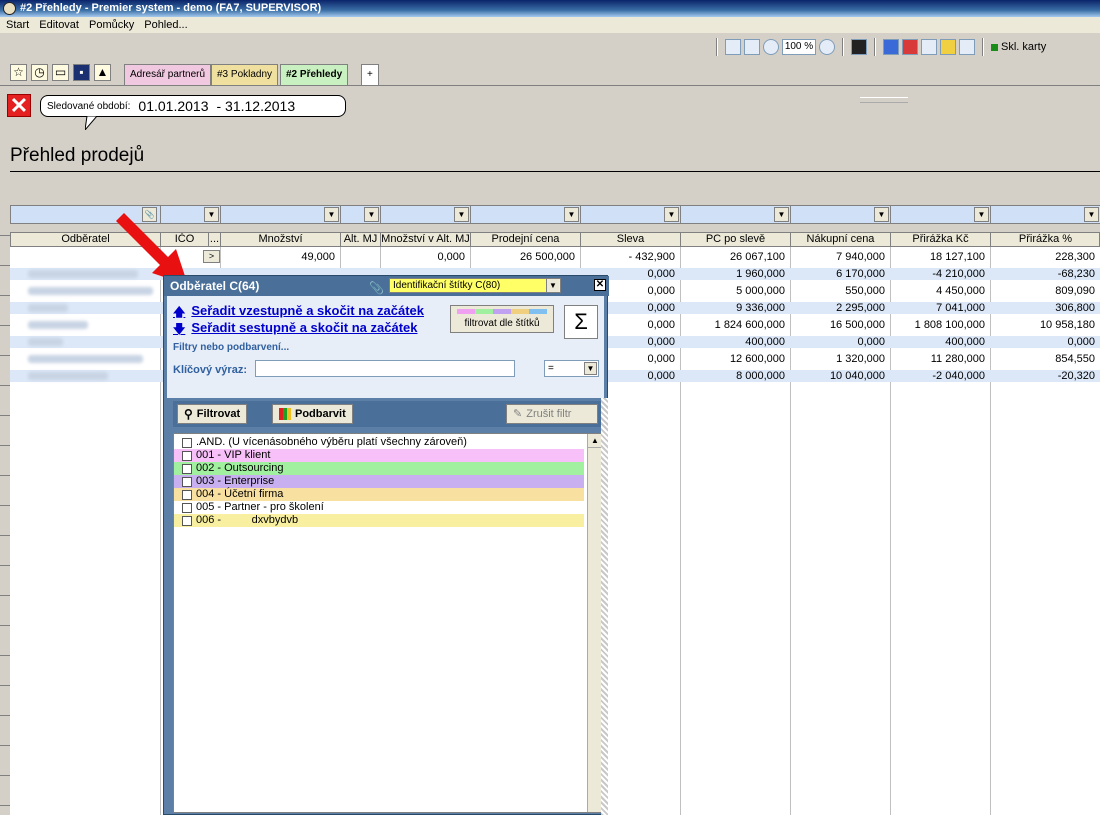 The height and width of the screenshot is (815, 1100). Describe the element at coordinates (314, 74) in the screenshot. I see `tab-prehledy: #2 Přehledy` at that location.